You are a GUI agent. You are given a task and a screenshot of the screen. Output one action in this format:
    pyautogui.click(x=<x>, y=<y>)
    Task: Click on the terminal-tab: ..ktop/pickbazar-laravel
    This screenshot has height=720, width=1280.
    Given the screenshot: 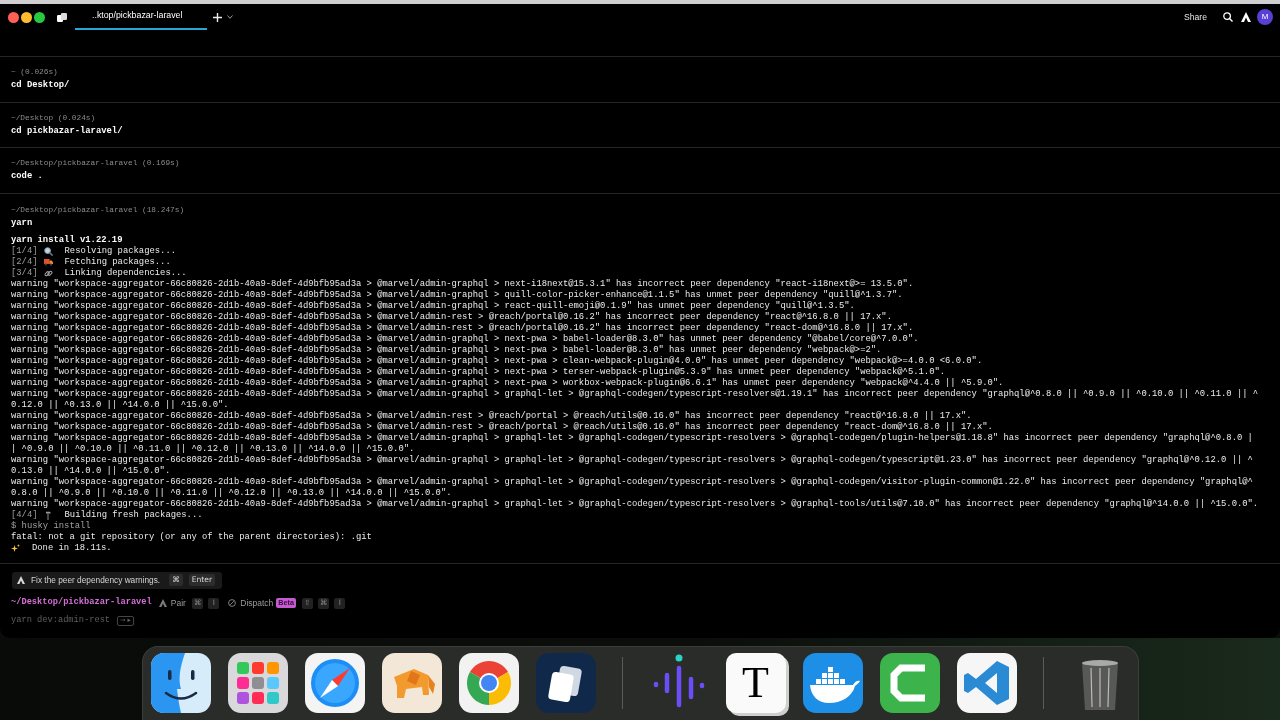 What is the action you would take?
    pyautogui.click(x=141, y=17)
    